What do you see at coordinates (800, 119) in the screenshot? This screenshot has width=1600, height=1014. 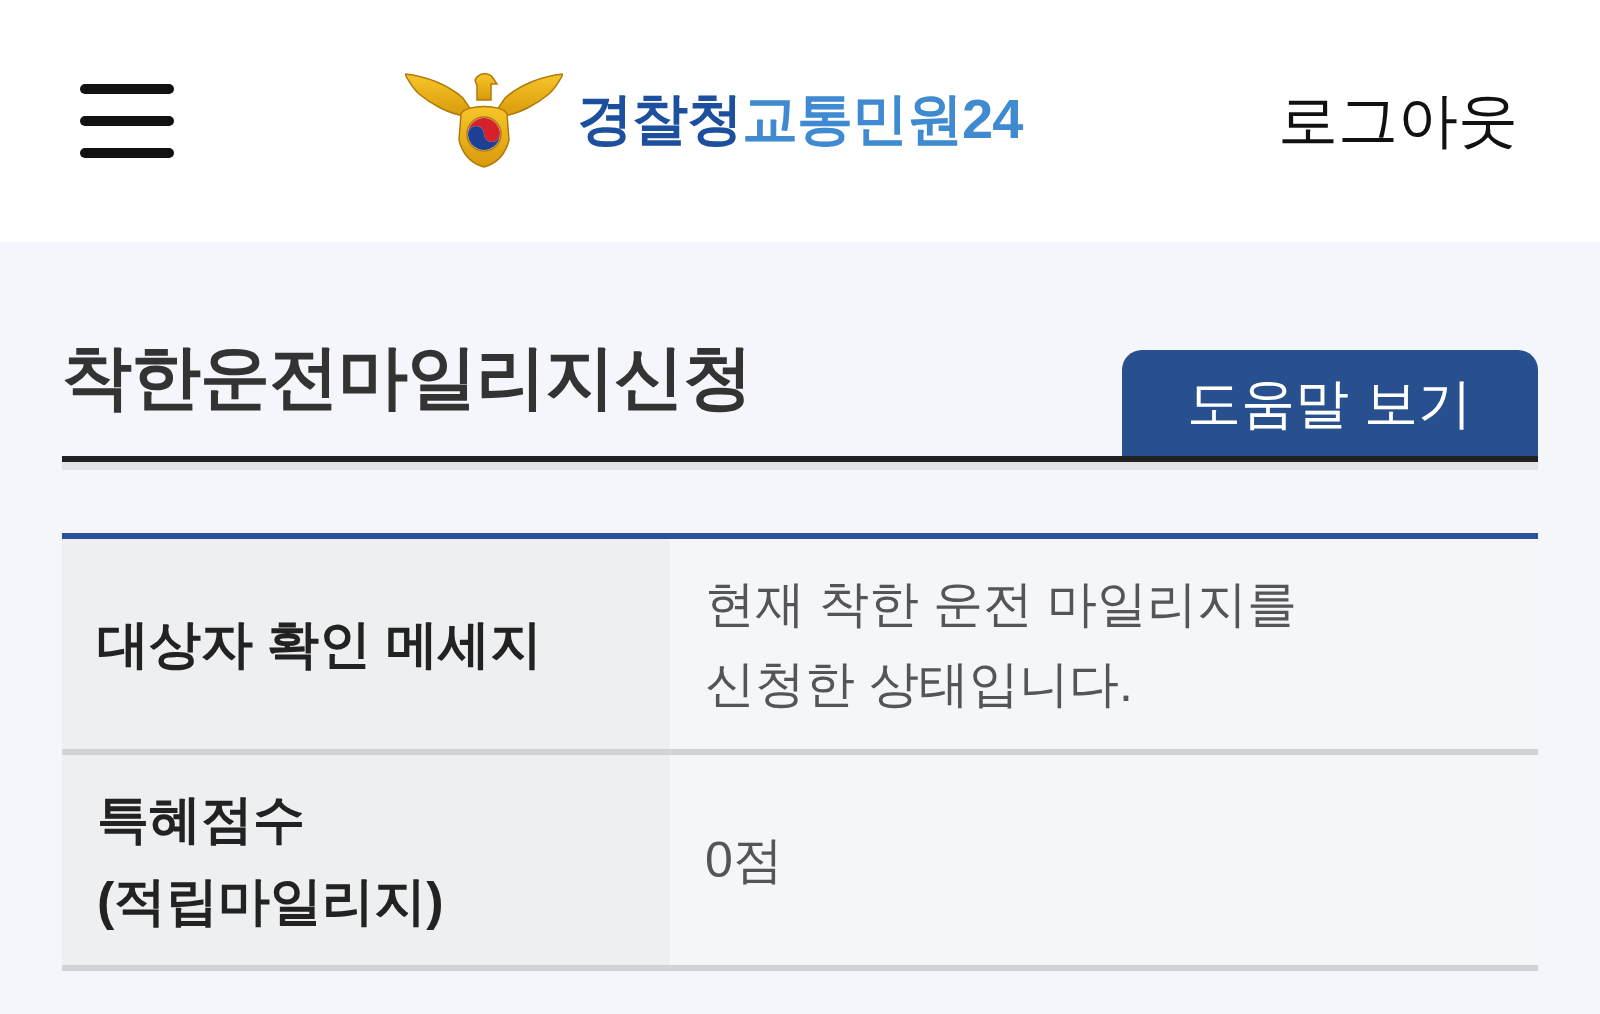 I see `logo-text: 경찰청교통민원24` at bounding box center [800, 119].